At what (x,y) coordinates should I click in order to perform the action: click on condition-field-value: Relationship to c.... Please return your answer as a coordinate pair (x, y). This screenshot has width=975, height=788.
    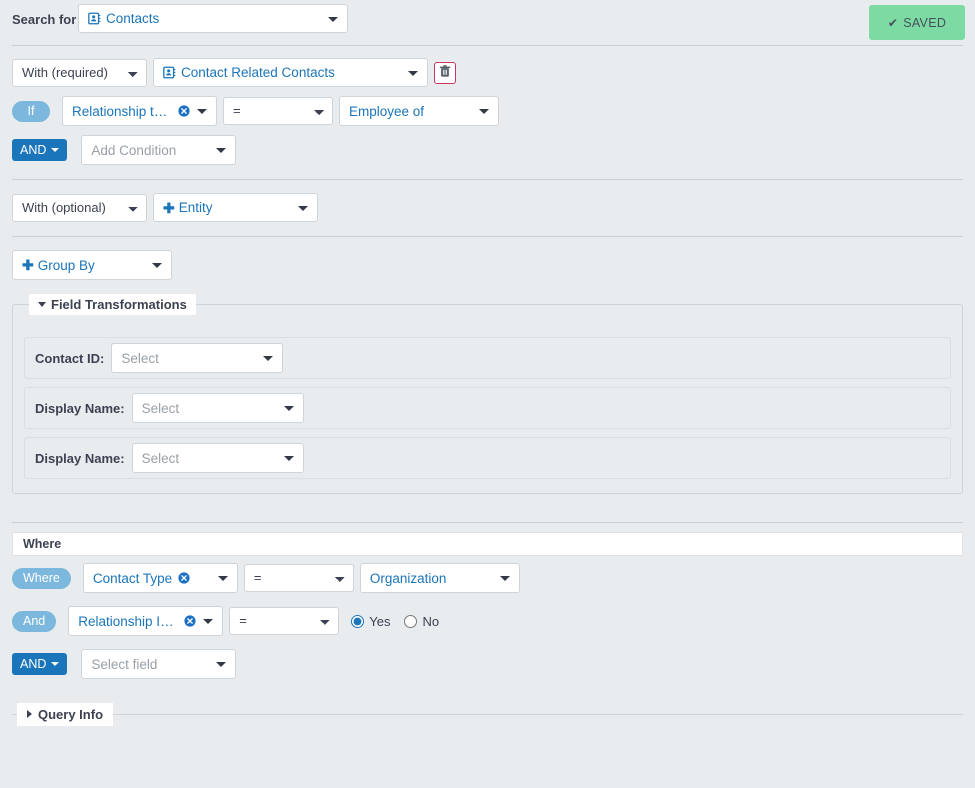
    Looking at the image, I should click on (122, 111).